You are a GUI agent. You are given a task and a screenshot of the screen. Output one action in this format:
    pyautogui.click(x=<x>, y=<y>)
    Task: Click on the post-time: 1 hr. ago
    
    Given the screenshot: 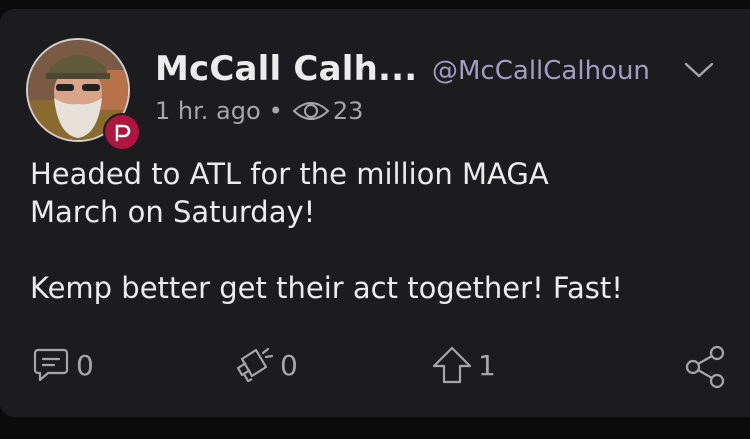 What is the action you would take?
    pyautogui.click(x=208, y=111)
    